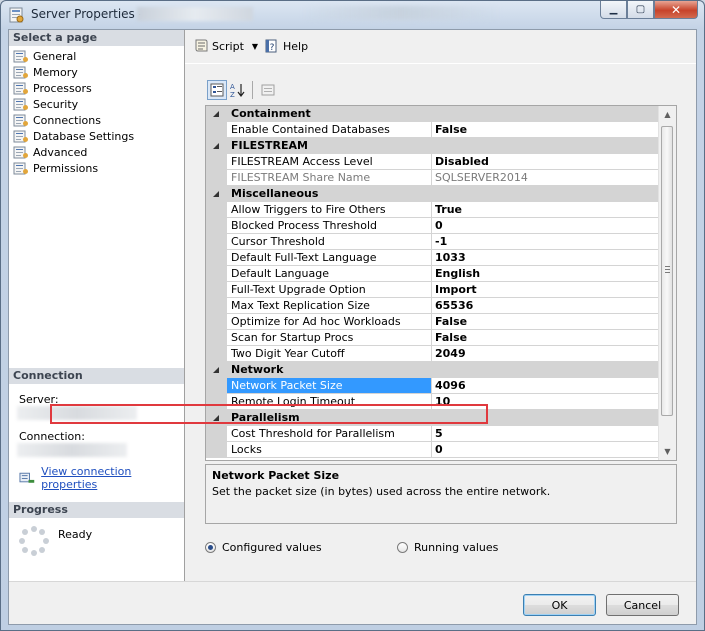 The height and width of the screenshot is (631, 705). What do you see at coordinates (329, 162) in the screenshot?
I see `property-name: FILESTREAM Access Level` at bounding box center [329, 162].